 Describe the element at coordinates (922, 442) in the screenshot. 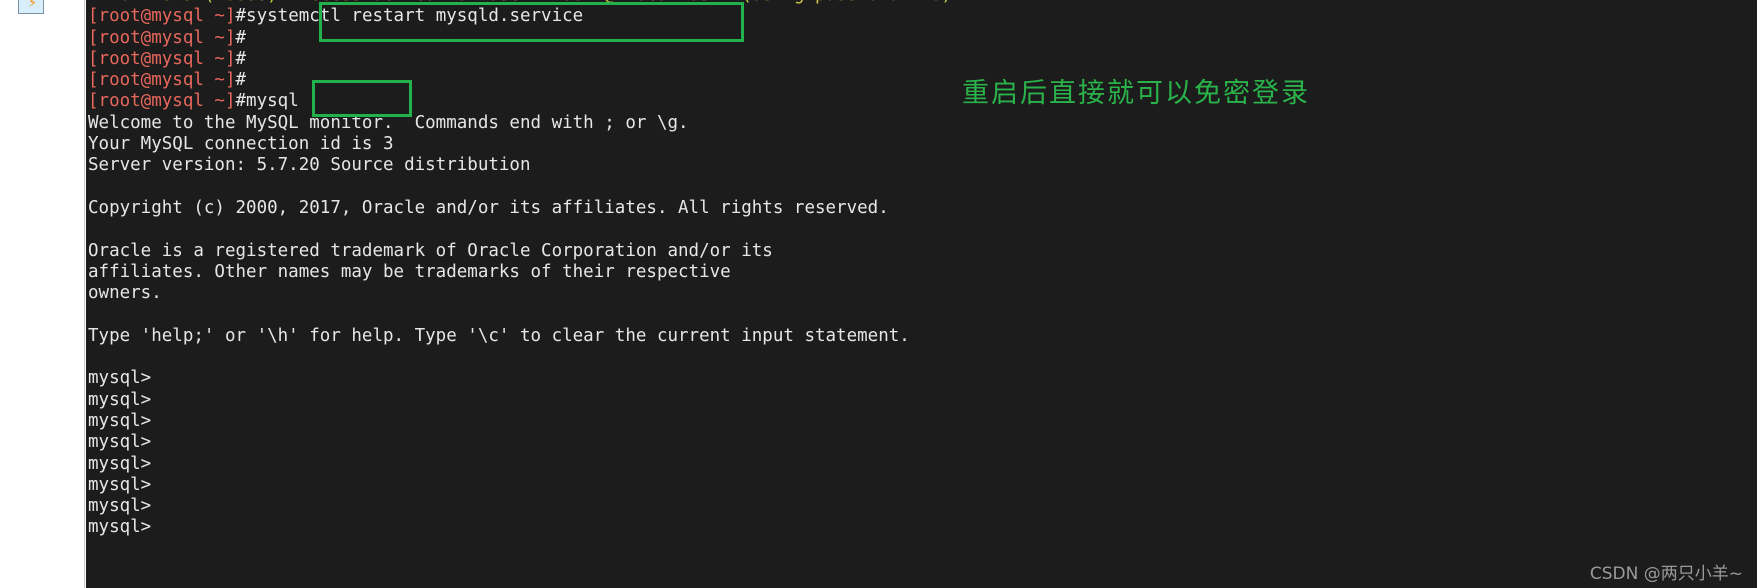

I see `terminal-line-line-mysql-prompt-4: mysql>` at that location.